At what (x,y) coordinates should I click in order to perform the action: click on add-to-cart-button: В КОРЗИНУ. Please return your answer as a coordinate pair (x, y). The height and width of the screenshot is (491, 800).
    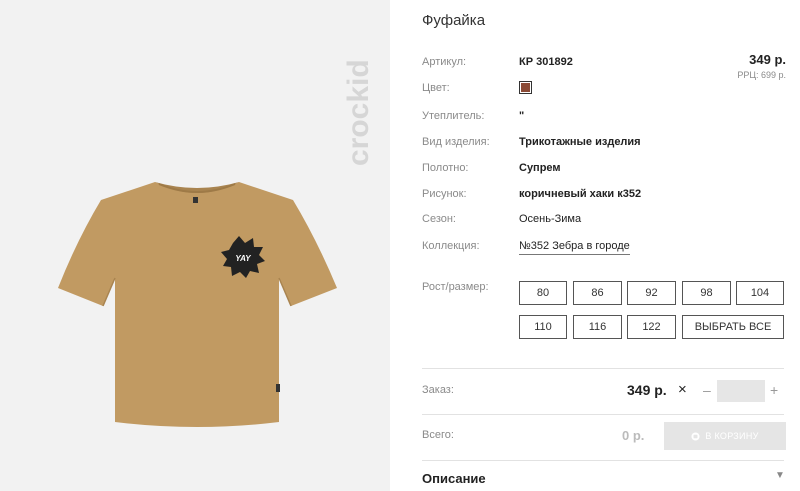
    Looking at the image, I should click on (725, 436).